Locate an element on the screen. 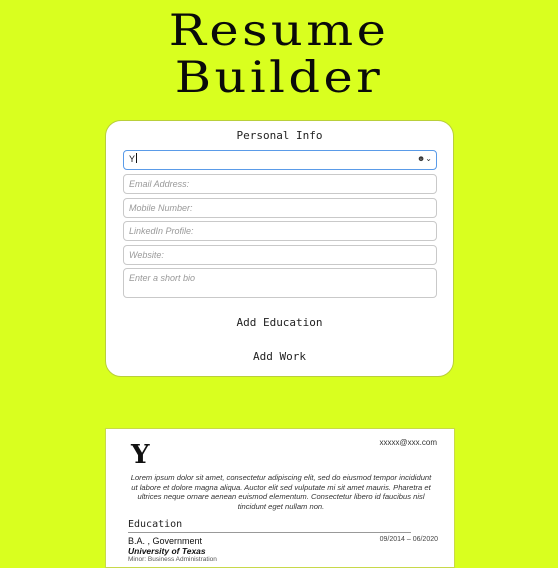  form-heading: Personal Info is located at coordinates (279, 135).